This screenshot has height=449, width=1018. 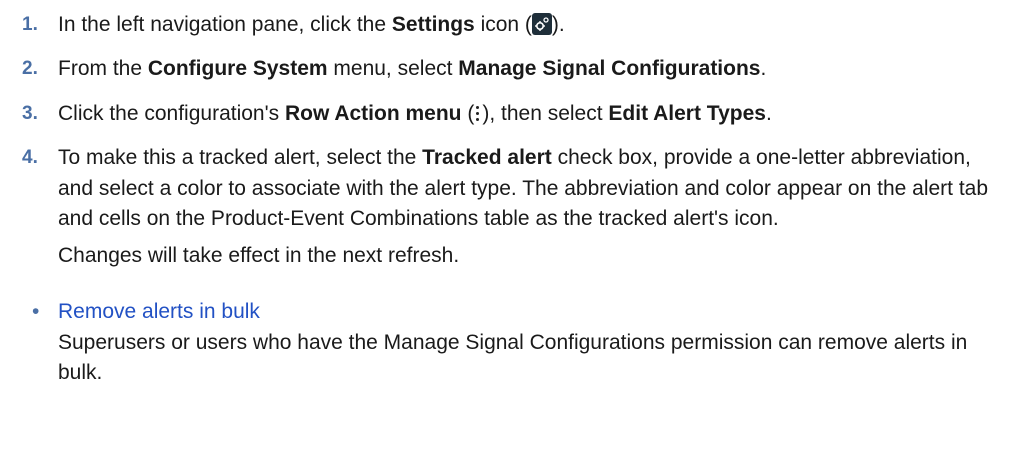 What do you see at coordinates (373, 113) in the screenshot?
I see `ui-term-row-action-menu: Row Action menu` at bounding box center [373, 113].